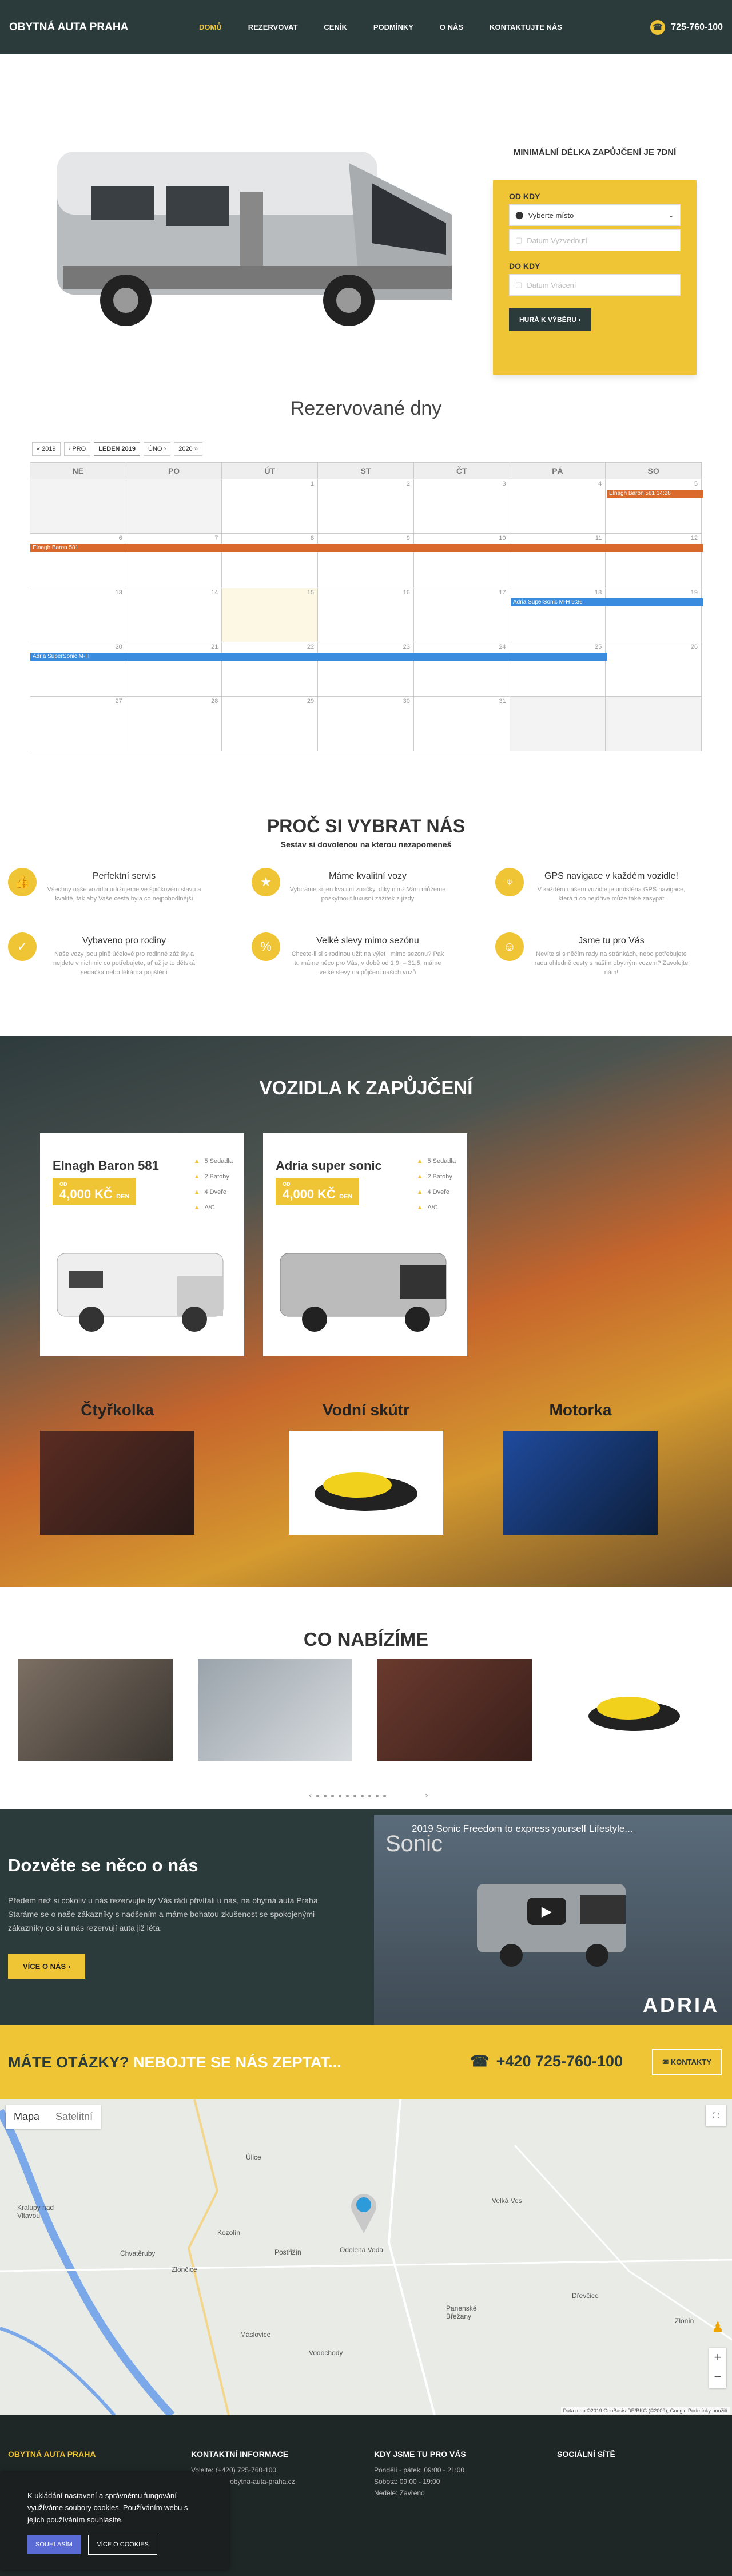 This screenshot has height=2576, width=732. Describe the element at coordinates (655, 494) in the screenshot. I see `reservation-event: Elnagh Baron 581 14:28` at that location.